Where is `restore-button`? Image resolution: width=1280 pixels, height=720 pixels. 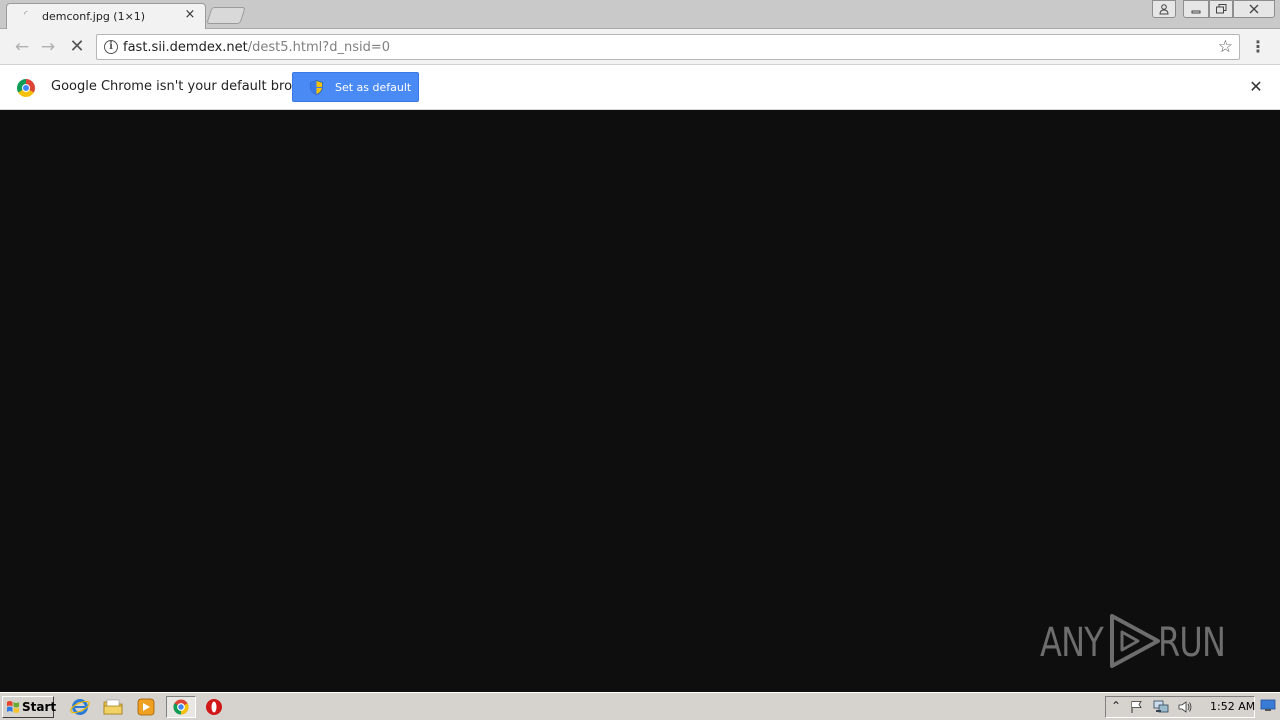 restore-button is located at coordinates (1221, 9).